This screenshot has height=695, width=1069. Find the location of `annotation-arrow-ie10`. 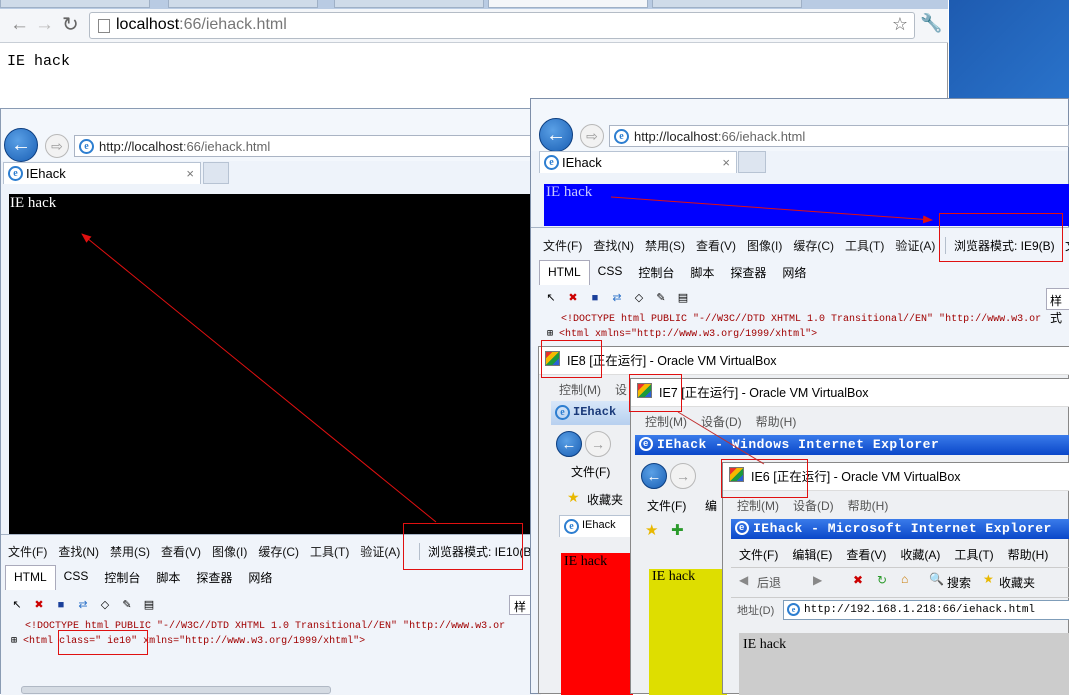

annotation-arrow-ie10 is located at coordinates (259, 378).